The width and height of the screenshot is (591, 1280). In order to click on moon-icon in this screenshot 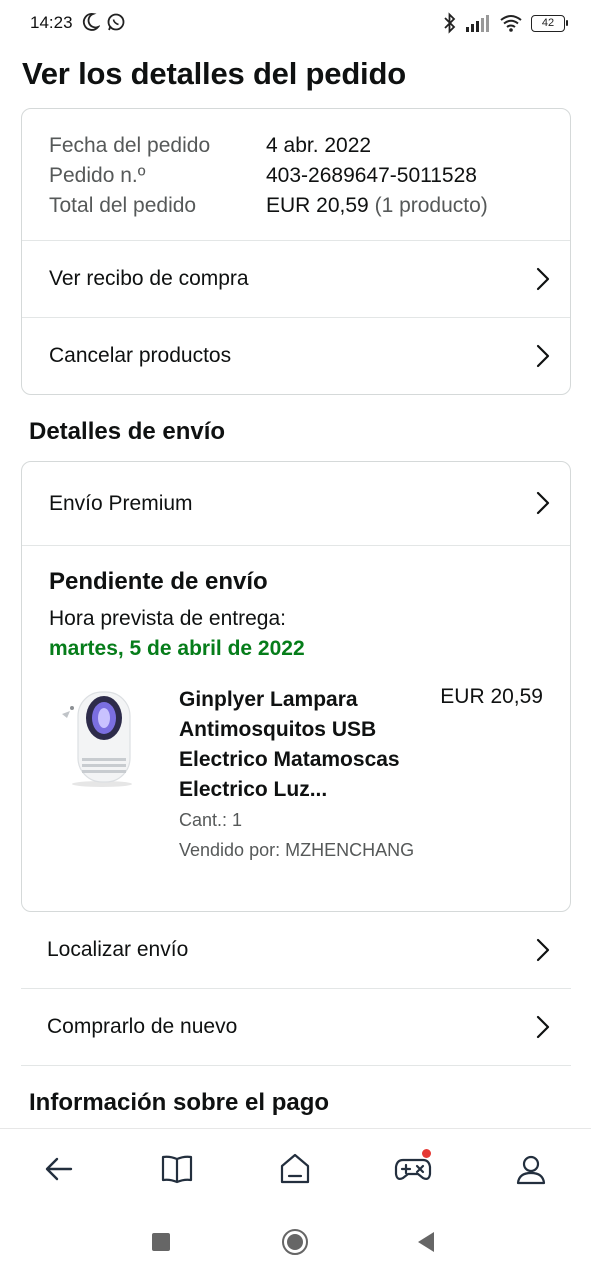, I will do `click(91, 22)`.